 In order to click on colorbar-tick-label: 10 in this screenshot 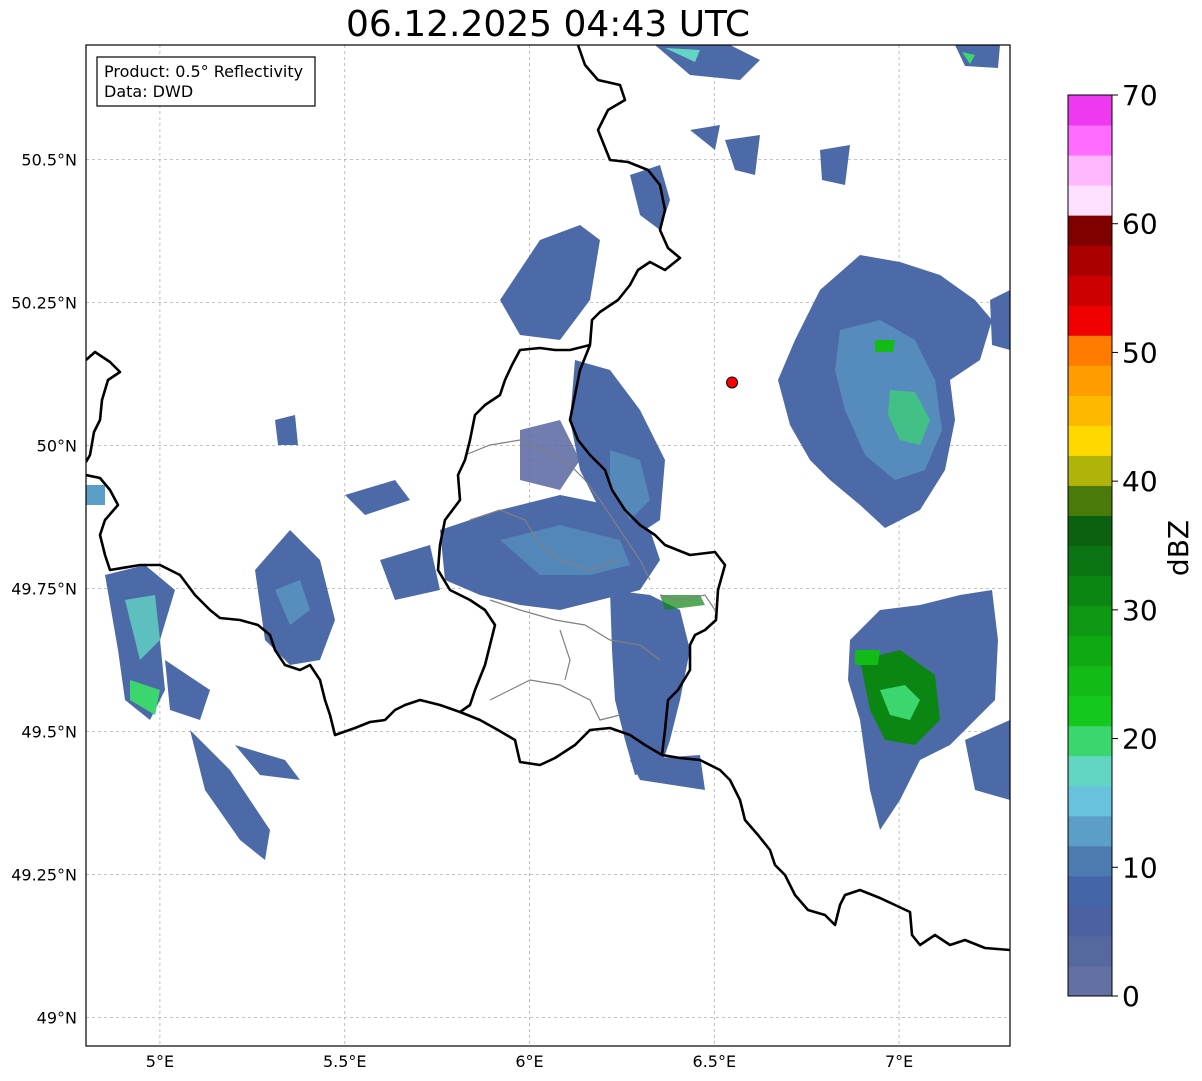, I will do `click(1140, 867)`.